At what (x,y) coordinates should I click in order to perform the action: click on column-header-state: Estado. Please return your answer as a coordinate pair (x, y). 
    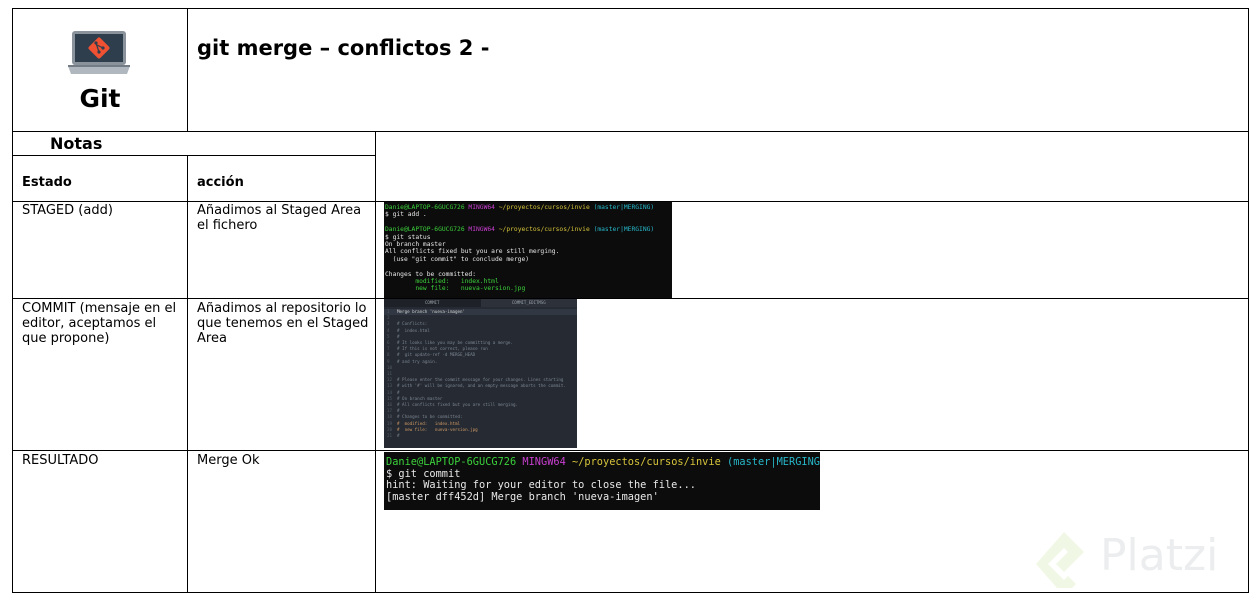
    Looking at the image, I should click on (47, 182).